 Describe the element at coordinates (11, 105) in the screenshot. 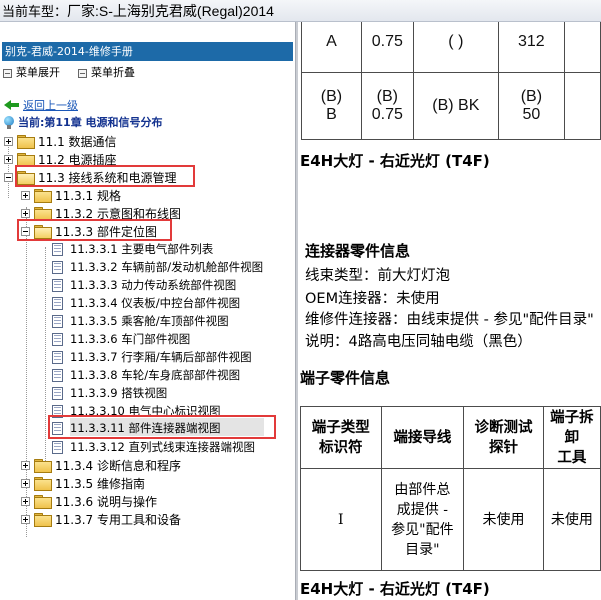

I see `back-arrow-icon` at that location.